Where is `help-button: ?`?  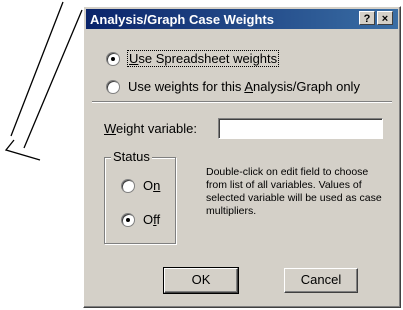
help-button: ? is located at coordinates (367, 18).